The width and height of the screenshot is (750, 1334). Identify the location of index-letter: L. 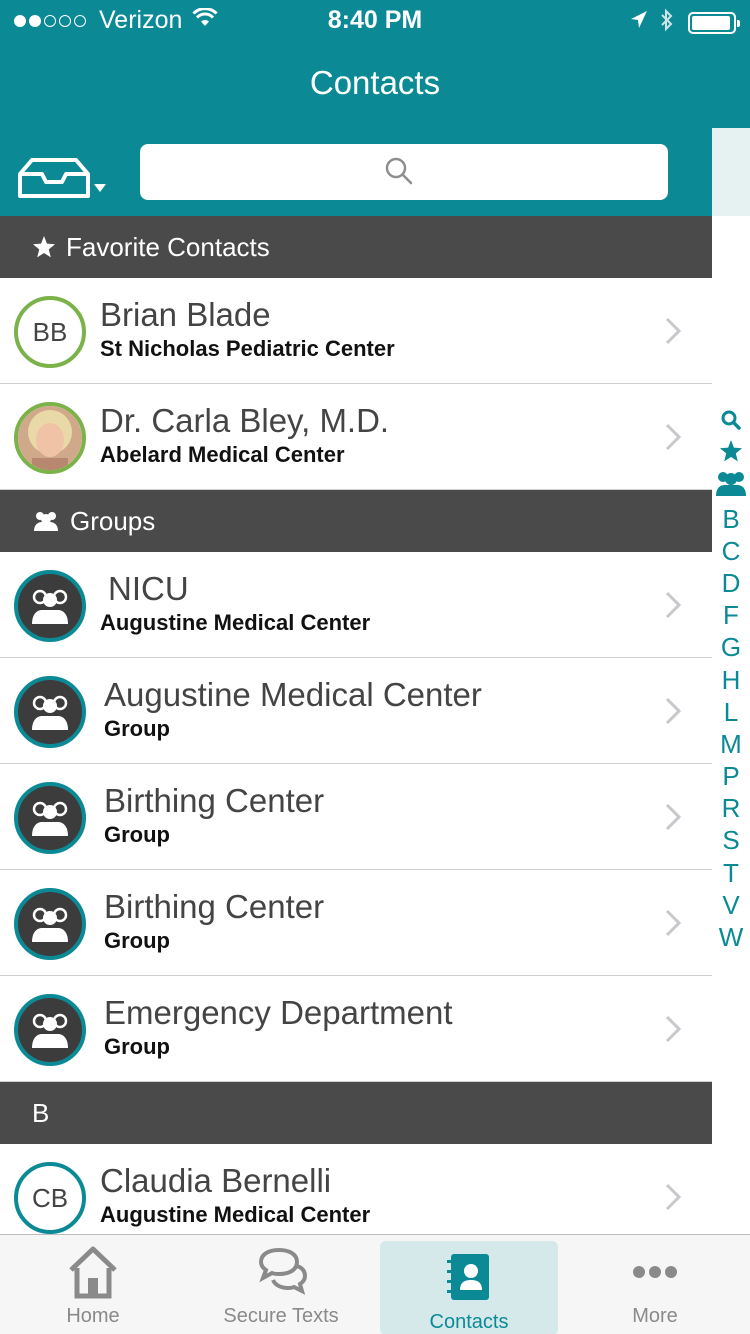
(731, 712).